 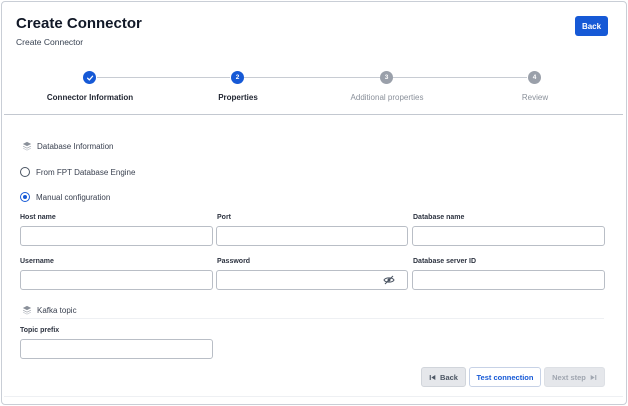 I want to click on radio-button-selected, so click(x=25, y=197).